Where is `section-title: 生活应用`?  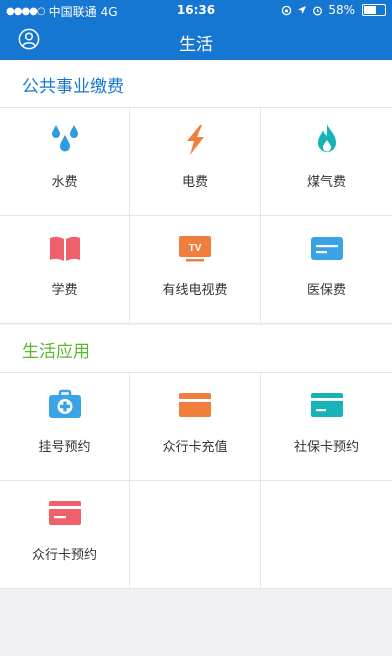
section-title: 生活应用 is located at coordinates (56, 352).